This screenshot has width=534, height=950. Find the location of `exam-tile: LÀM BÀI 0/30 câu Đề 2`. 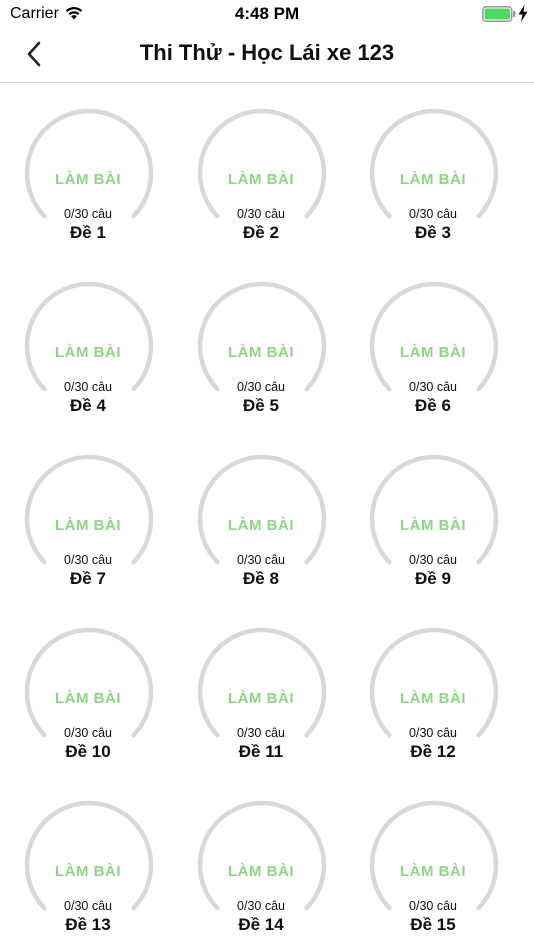

exam-tile: LÀM BÀI 0/30 câu Đề 2 is located at coordinates (261, 170).